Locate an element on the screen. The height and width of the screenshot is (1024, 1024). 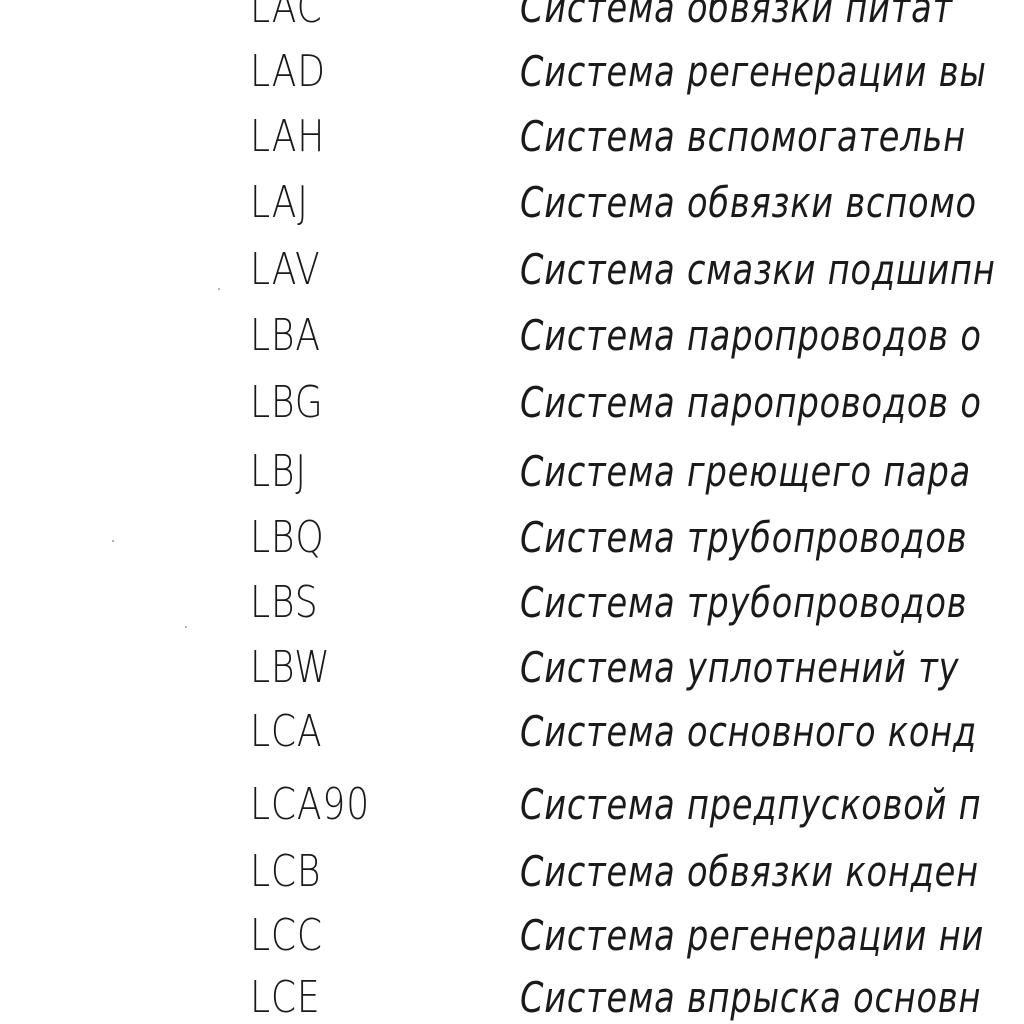
system-list-row: LAC Система обвязки питат is located at coordinates (512, 19).